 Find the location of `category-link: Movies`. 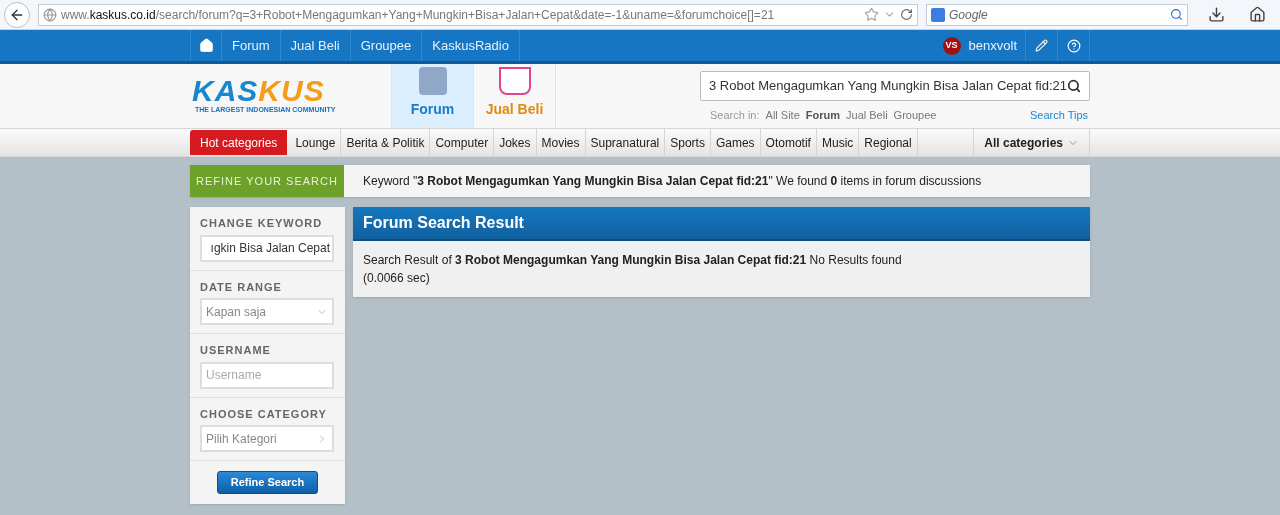

category-link: Movies is located at coordinates (561, 142).